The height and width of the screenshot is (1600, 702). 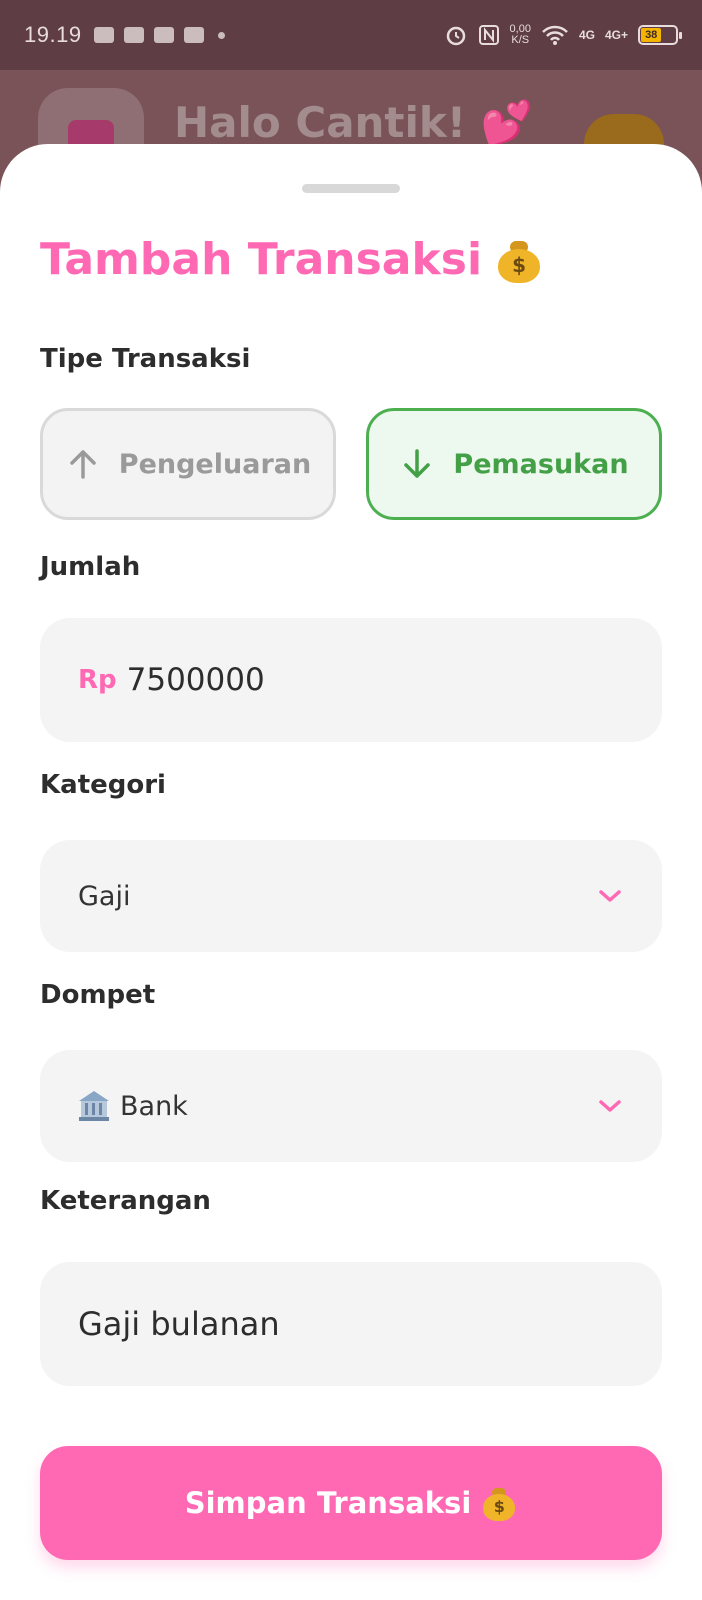 I want to click on sheet-title-text: Tambah Transaksi, so click(x=261, y=259).